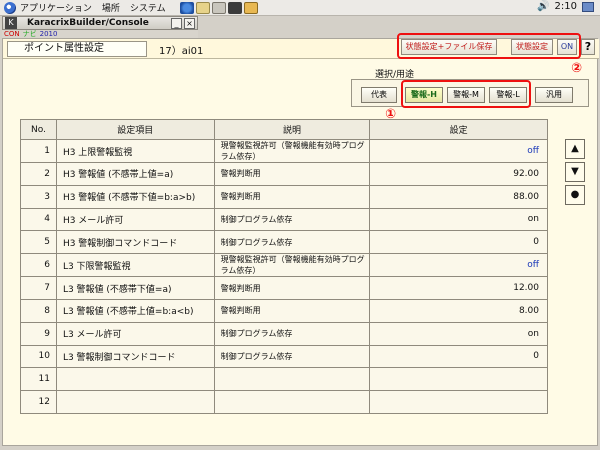 The width and height of the screenshot is (600, 450). Describe the element at coordinates (135, 174) in the screenshot. I see `setting-item: H3 警報値 (不感帯上値=a)` at that location.